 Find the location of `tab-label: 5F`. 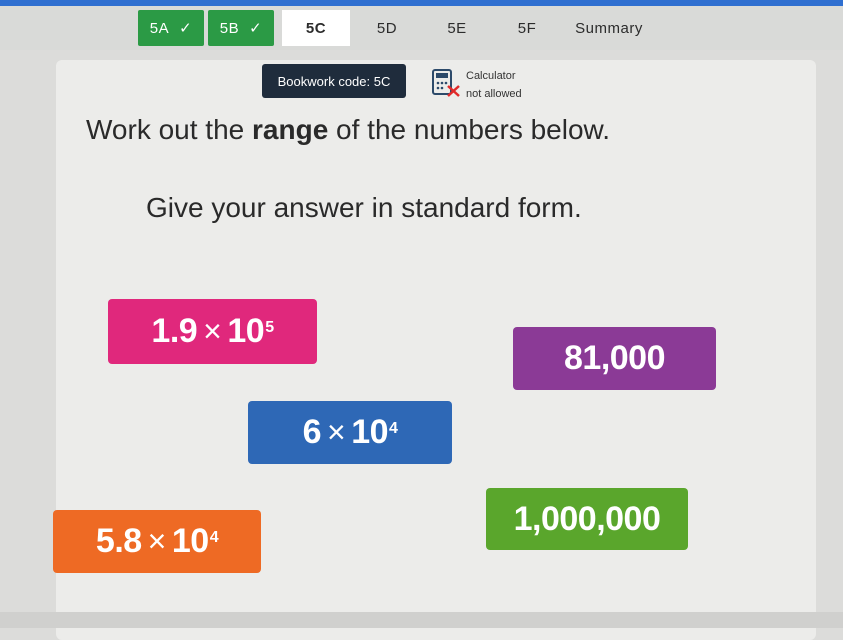

tab-label: 5F is located at coordinates (527, 28).